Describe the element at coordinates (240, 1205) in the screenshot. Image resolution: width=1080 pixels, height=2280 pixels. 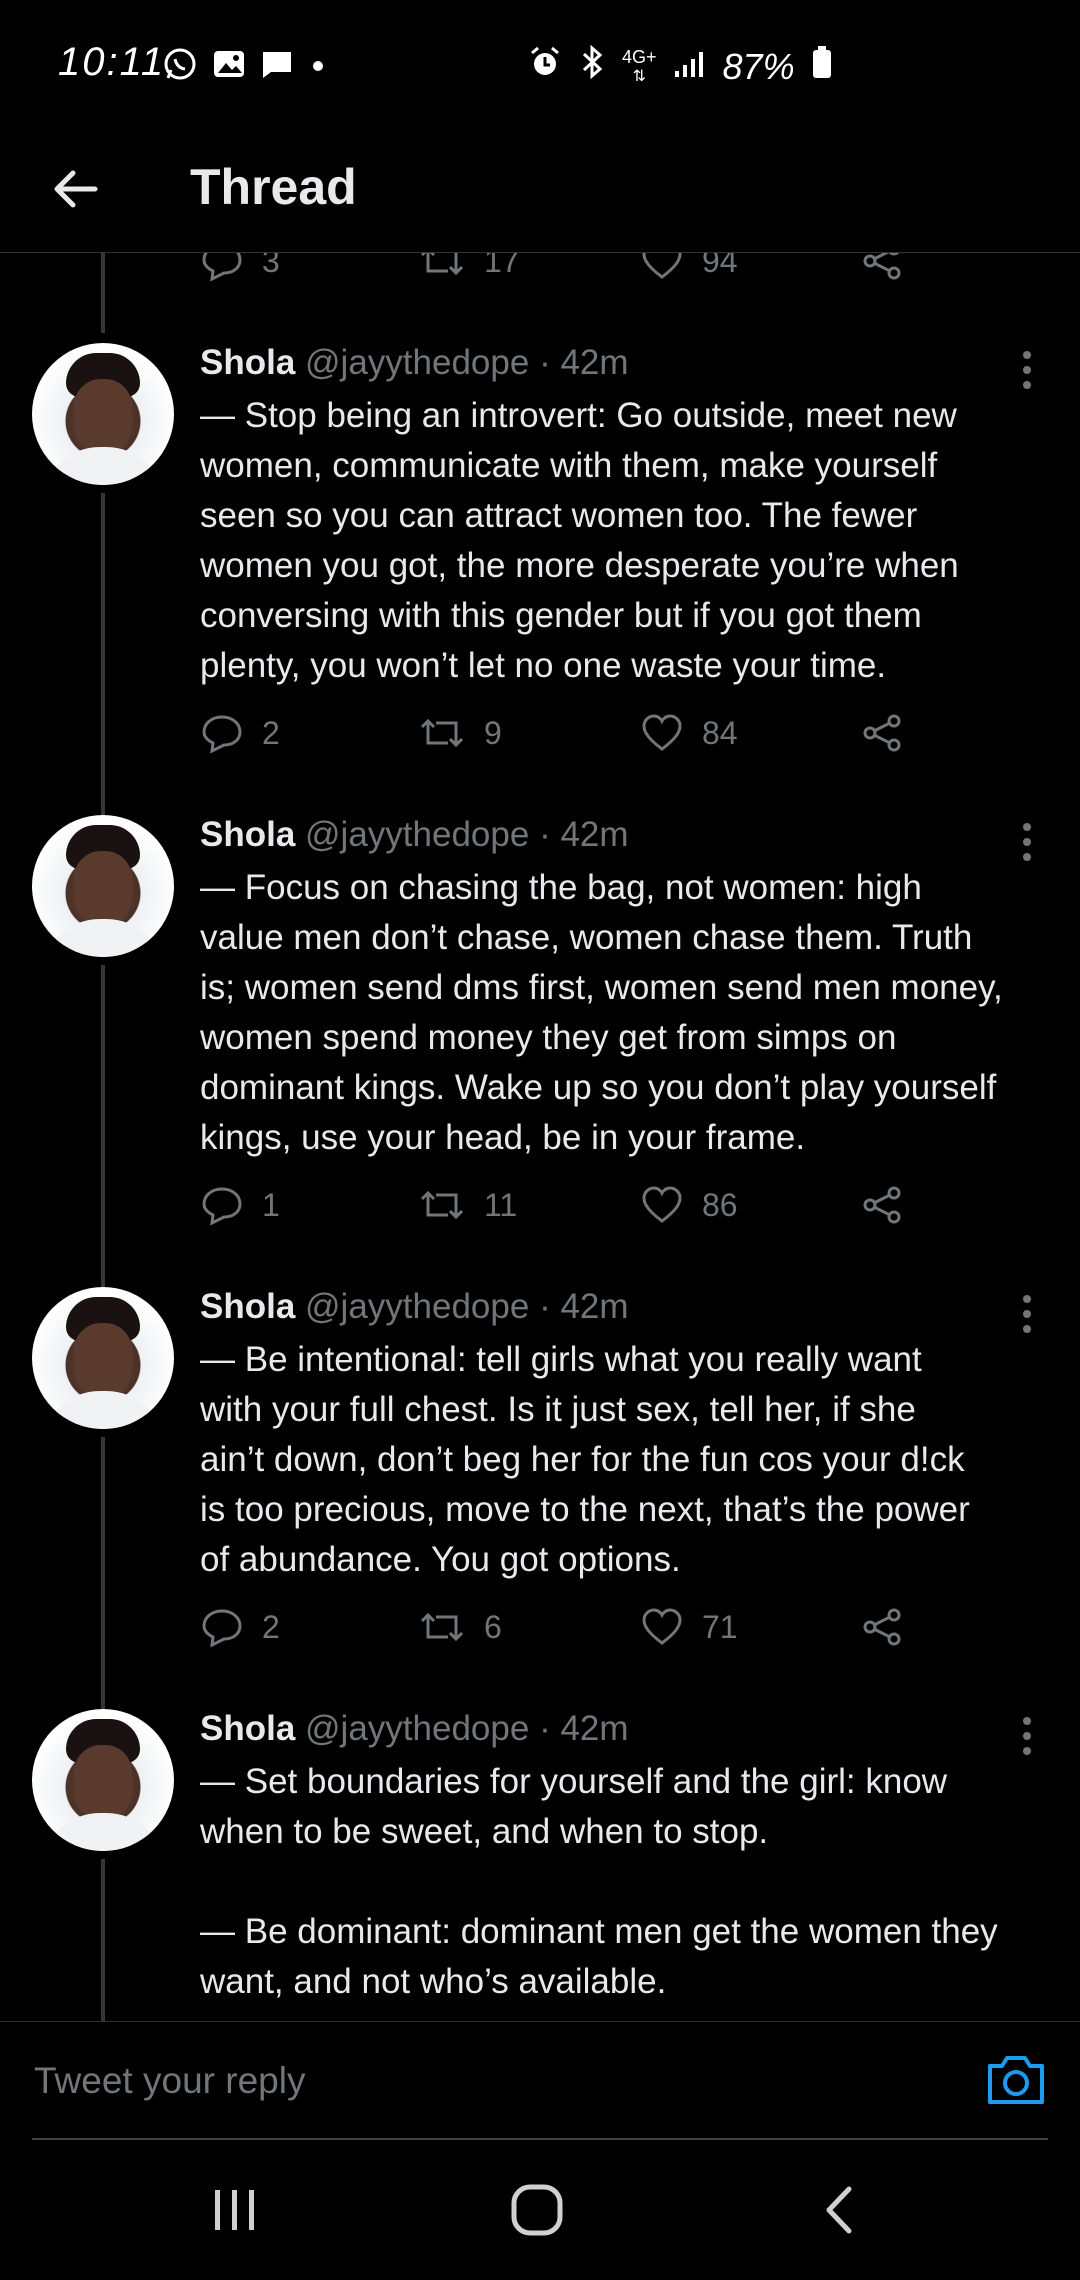
I see `reply-button: 1` at that location.